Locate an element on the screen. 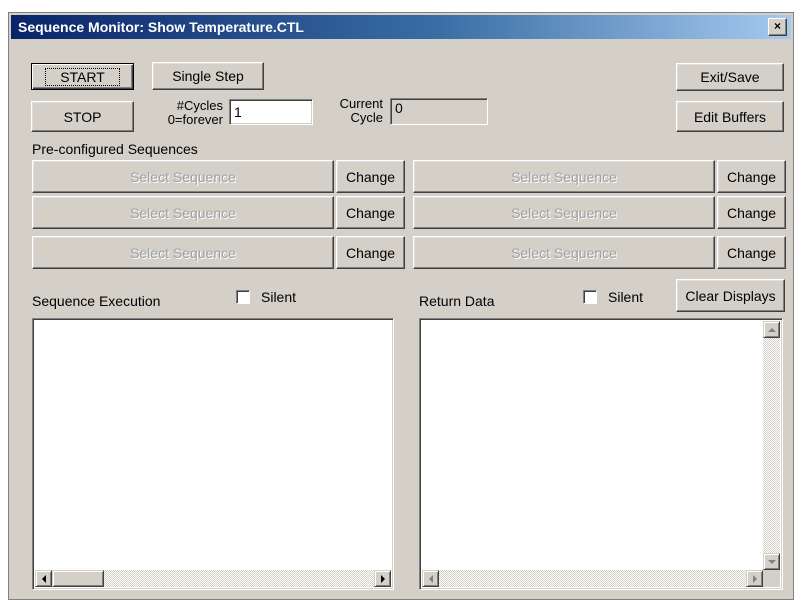  clear-displays-label: Clear Displays is located at coordinates (730, 295).